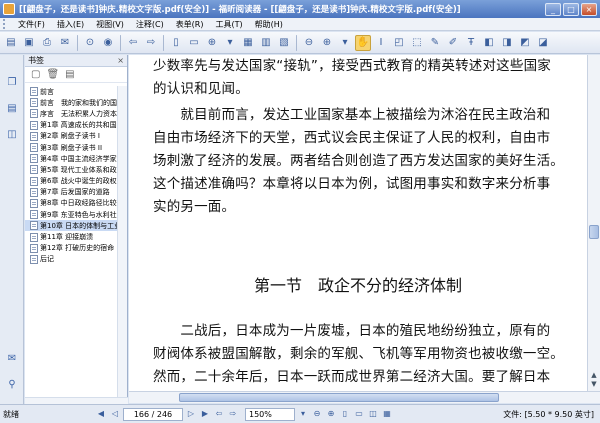 The width and height of the screenshot is (600, 423). I want to click on document-line: 少数率先与发达国家“接轨”，接受西式教育的精英转述对这些国家, so click(352, 66).